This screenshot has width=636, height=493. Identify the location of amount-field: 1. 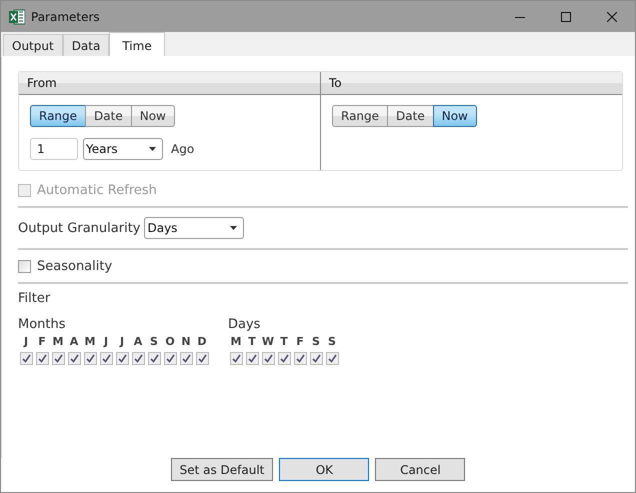
(54, 149).